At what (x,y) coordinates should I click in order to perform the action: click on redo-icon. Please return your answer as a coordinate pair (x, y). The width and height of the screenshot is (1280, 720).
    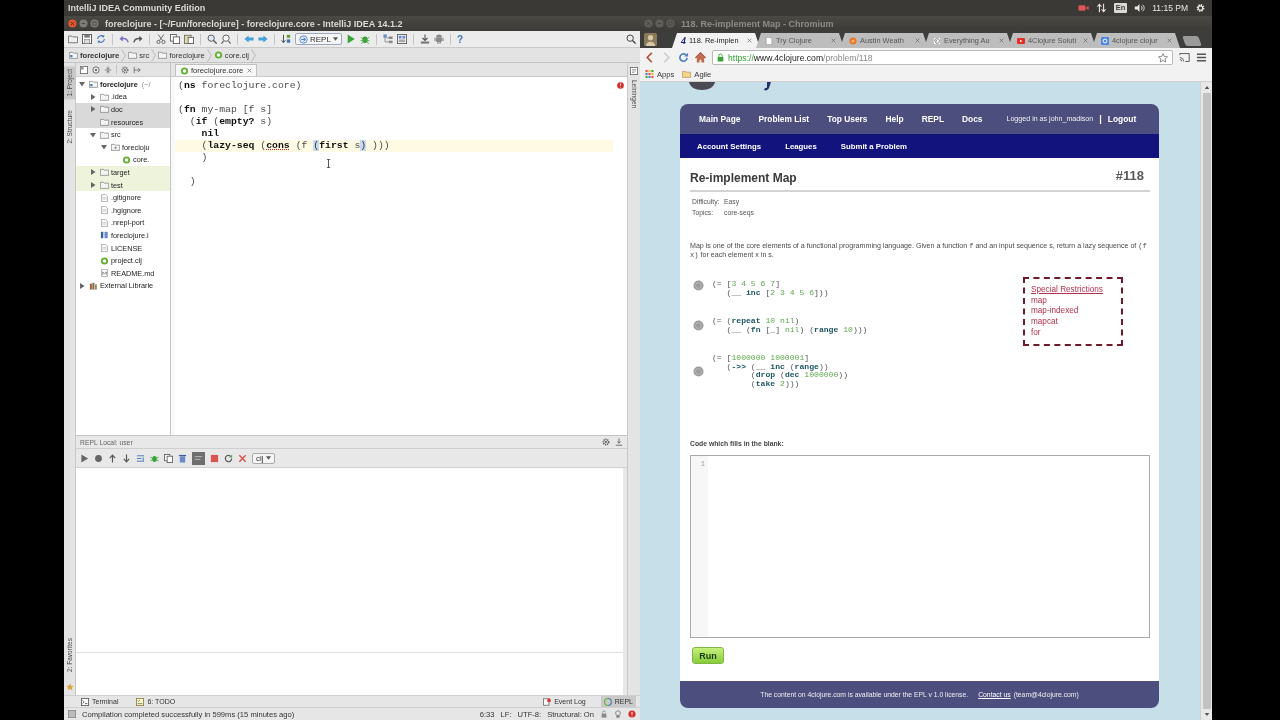
    Looking at the image, I should click on (138, 39).